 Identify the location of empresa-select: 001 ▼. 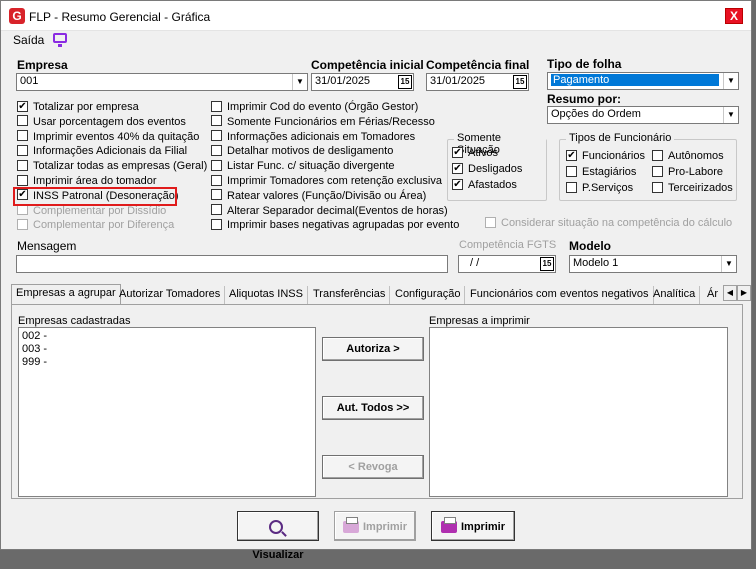
(162, 82).